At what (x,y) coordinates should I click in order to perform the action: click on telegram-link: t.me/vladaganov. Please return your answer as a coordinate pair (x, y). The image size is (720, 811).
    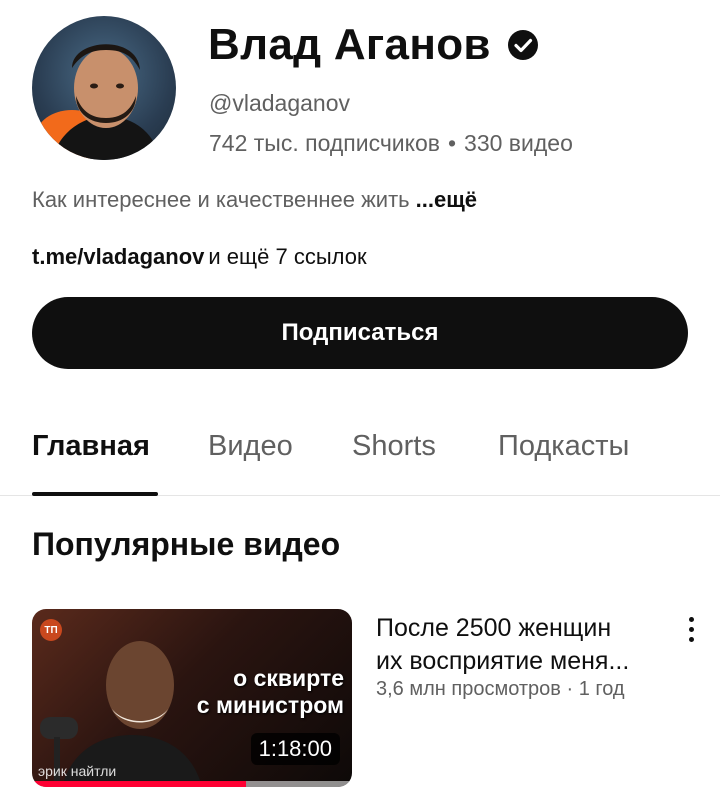
    Looking at the image, I should click on (118, 256).